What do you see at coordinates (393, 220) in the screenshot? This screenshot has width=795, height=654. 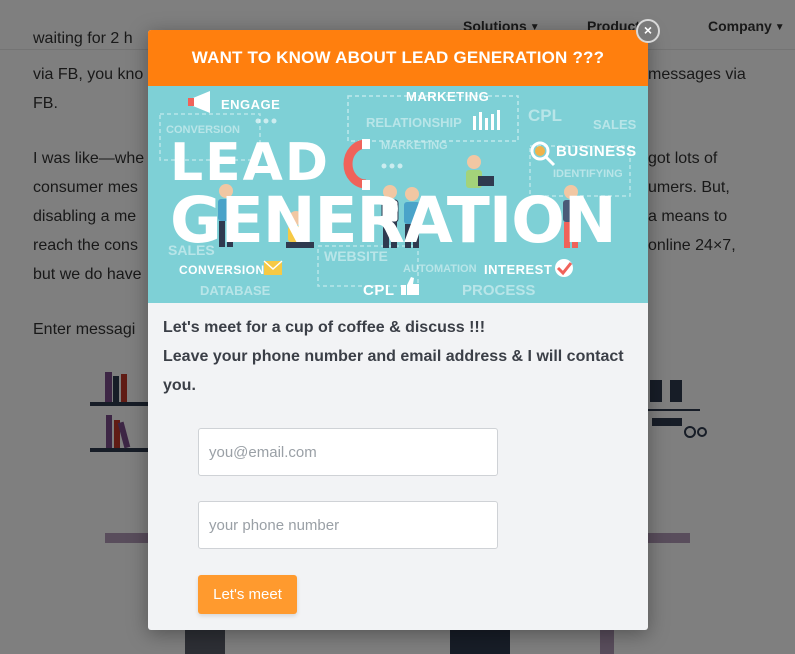 I see `banner-headline-generation: GENERATION` at bounding box center [393, 220].